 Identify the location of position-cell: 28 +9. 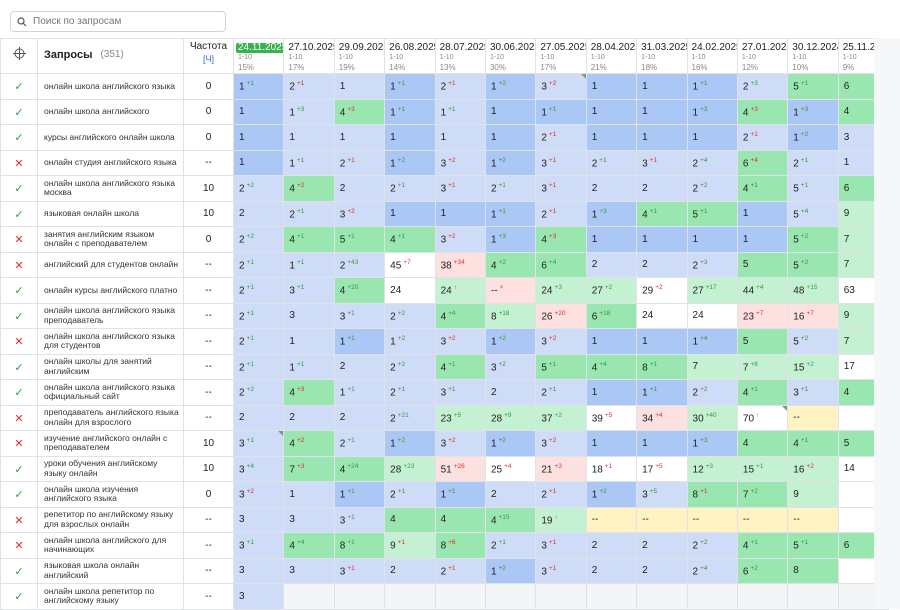
(510, 417).